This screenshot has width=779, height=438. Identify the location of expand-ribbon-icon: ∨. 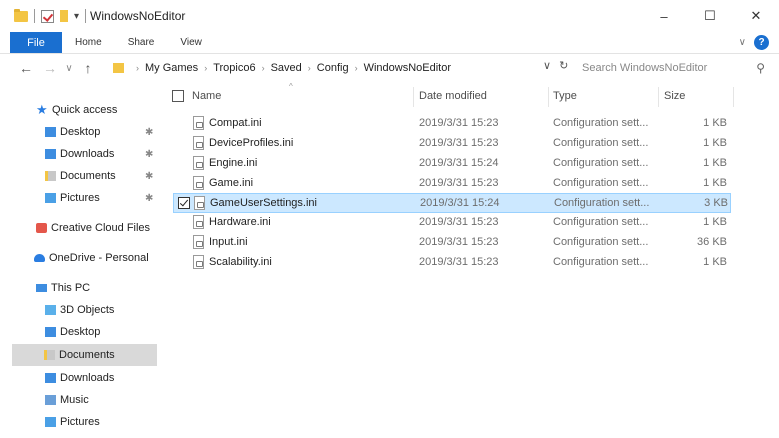
(742, 42).